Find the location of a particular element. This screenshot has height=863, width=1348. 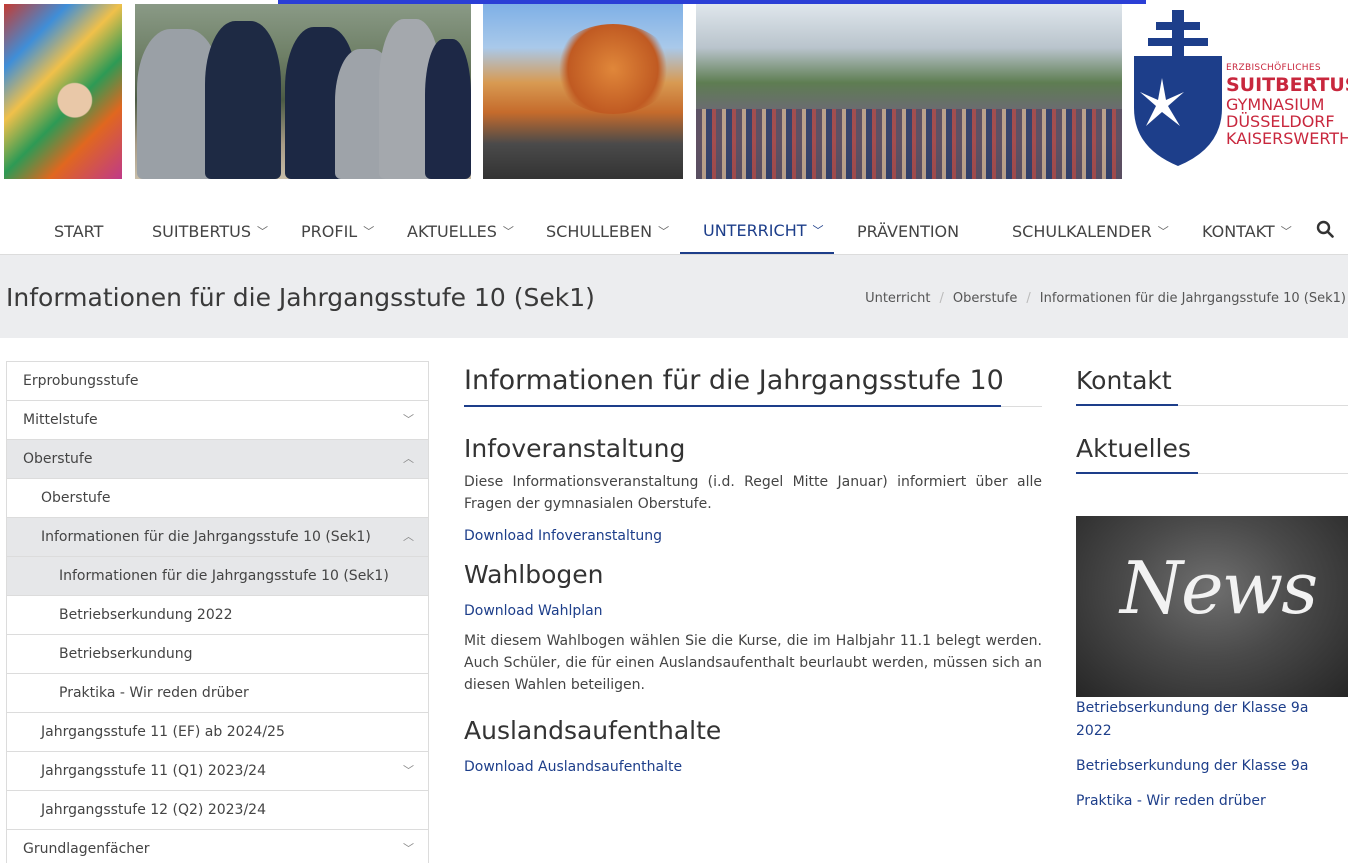

content-heading-text: Informationen für die Jahrgangsstufe 10 is located at coordinates (734, 380).